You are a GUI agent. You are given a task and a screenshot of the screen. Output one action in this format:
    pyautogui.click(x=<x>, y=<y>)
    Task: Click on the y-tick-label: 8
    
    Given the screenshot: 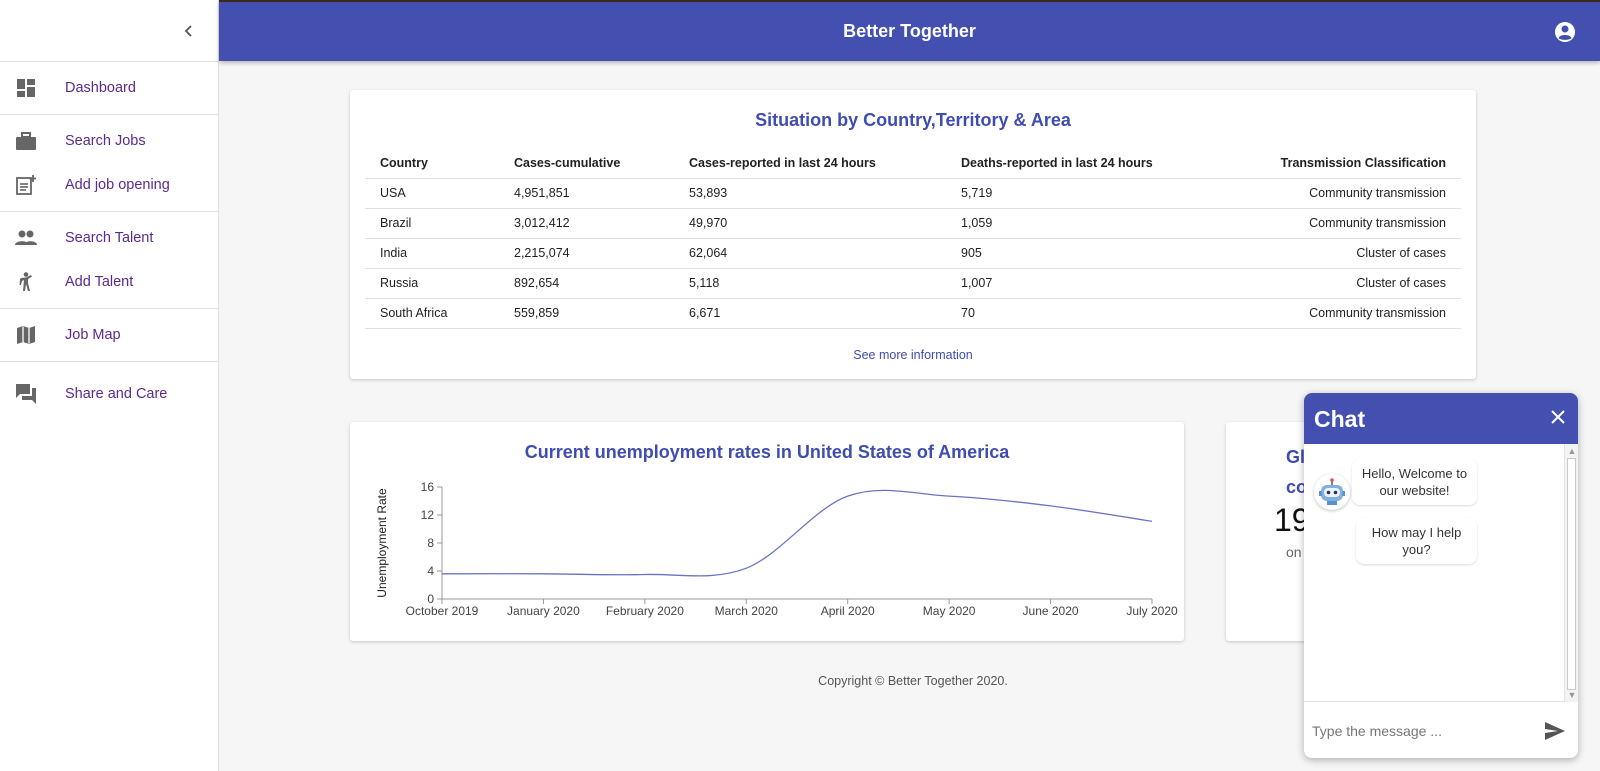 What is the action you would take?
    pyautogui.click(x=430, y=543)
    